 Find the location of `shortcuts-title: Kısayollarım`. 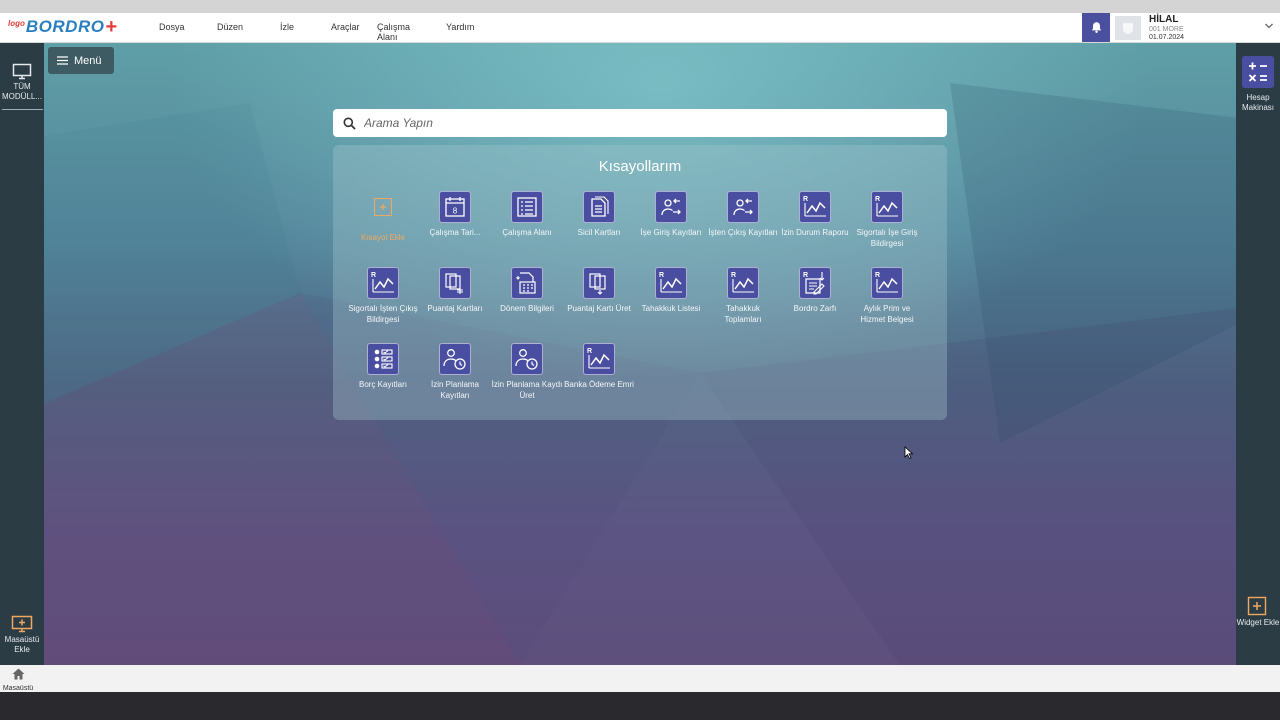

shortcuts-title: Kısayollarım is located at coordinates (640, 166).